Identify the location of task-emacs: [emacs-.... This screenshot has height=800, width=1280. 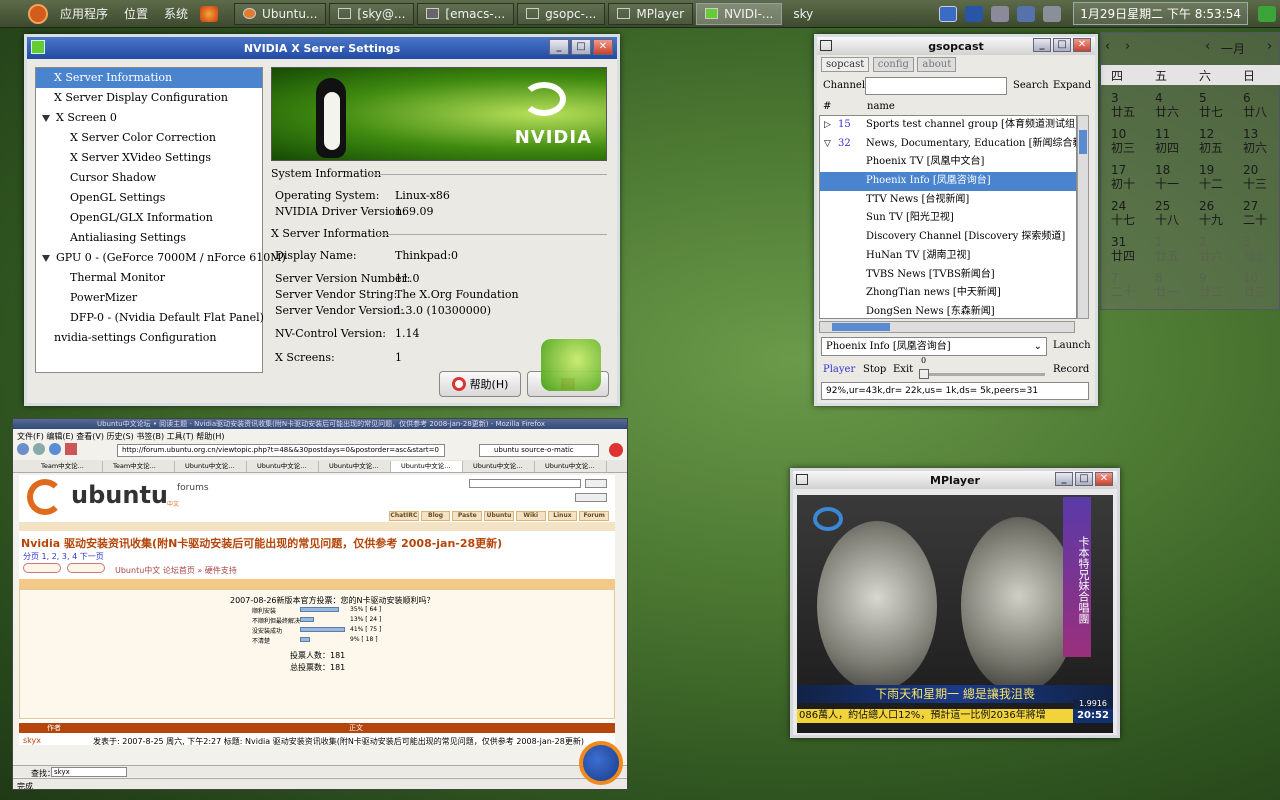
(466, 13).